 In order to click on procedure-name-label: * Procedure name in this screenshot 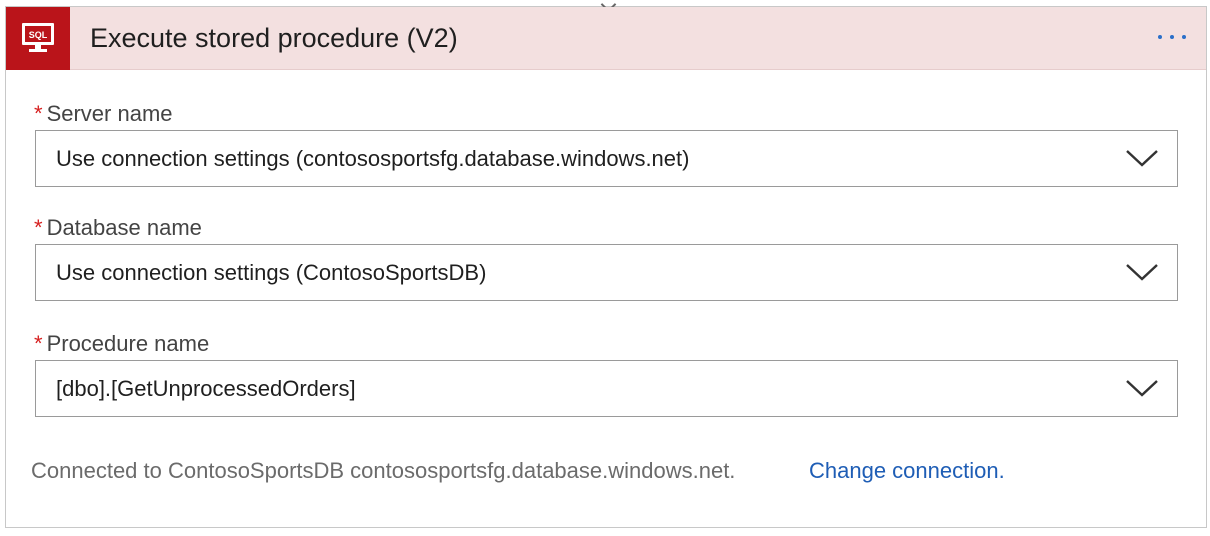, I will do `click(121, 344)`.